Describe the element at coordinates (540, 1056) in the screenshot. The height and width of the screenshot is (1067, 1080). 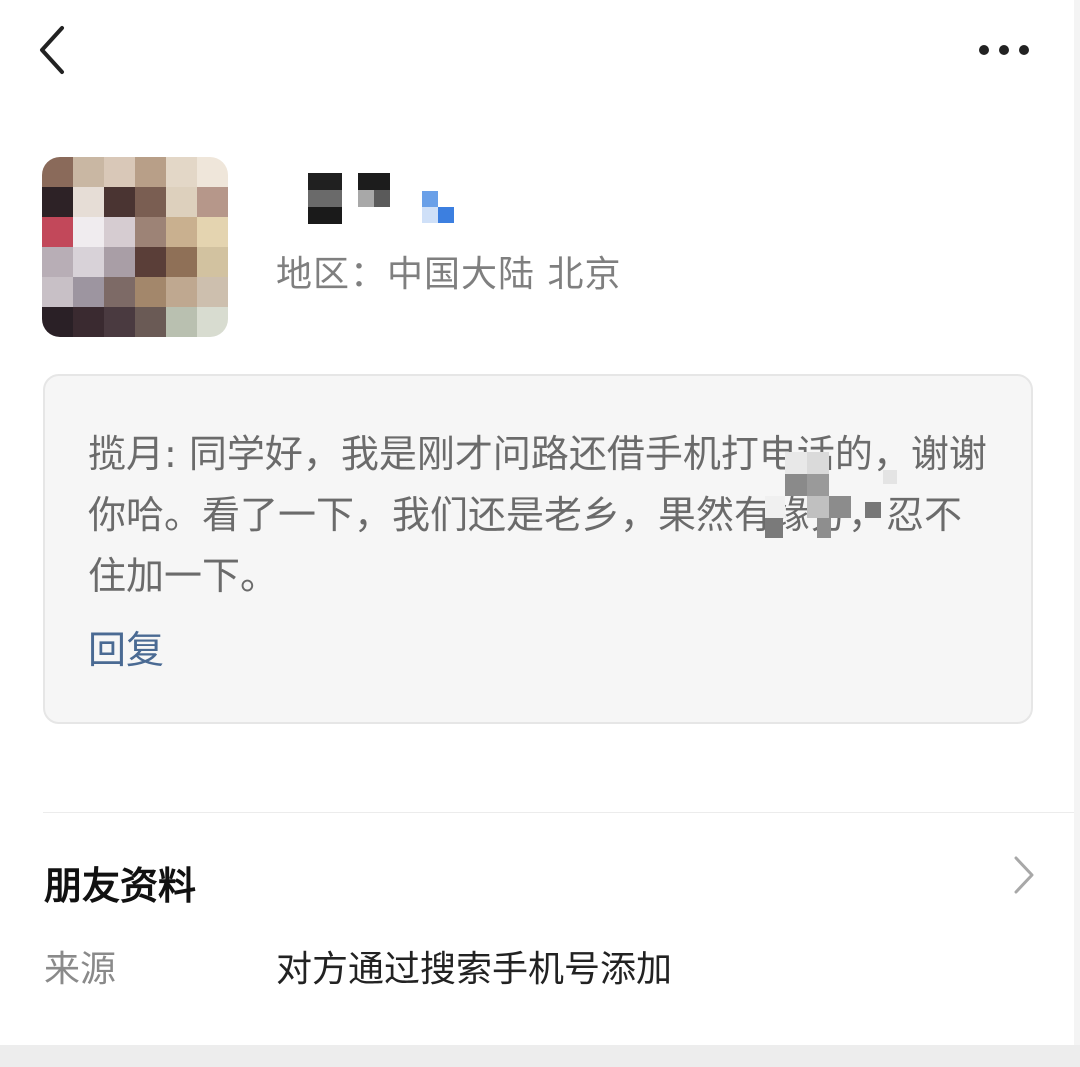
I see `bottom-separator` at that location.